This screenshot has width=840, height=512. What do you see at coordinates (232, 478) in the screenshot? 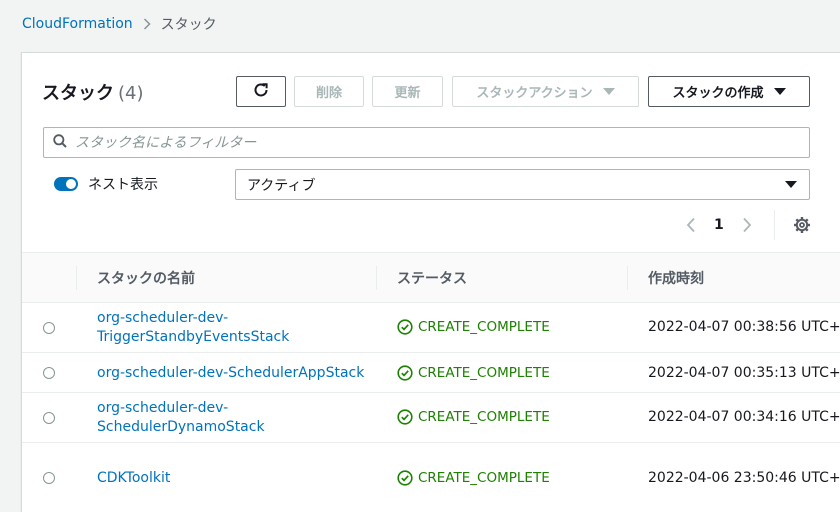
I see `stack-name-link: CDKToolkit` at bounding box center [232, 478].